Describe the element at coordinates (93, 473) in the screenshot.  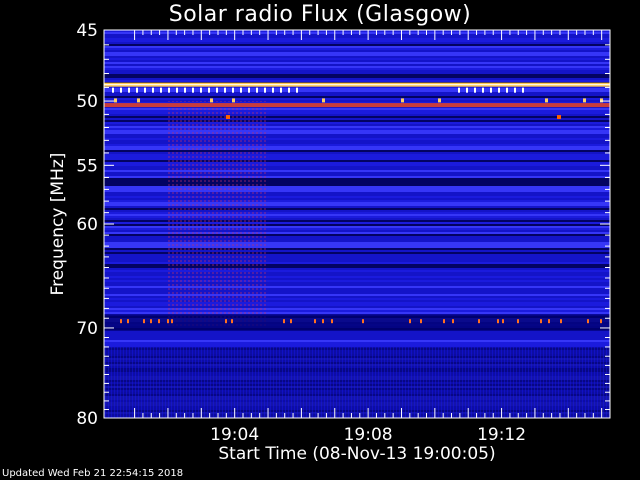
I see `updated-timestamp: Updated Wed Feb 21 22:54:15 2018` at that location.